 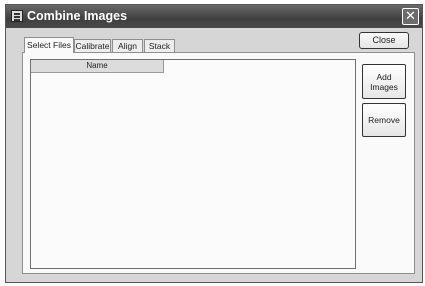 What do you see at coordinates (410, 16) in the screenshot?
I see `close-window-icon: ✕` at bounding box center [410, 16].